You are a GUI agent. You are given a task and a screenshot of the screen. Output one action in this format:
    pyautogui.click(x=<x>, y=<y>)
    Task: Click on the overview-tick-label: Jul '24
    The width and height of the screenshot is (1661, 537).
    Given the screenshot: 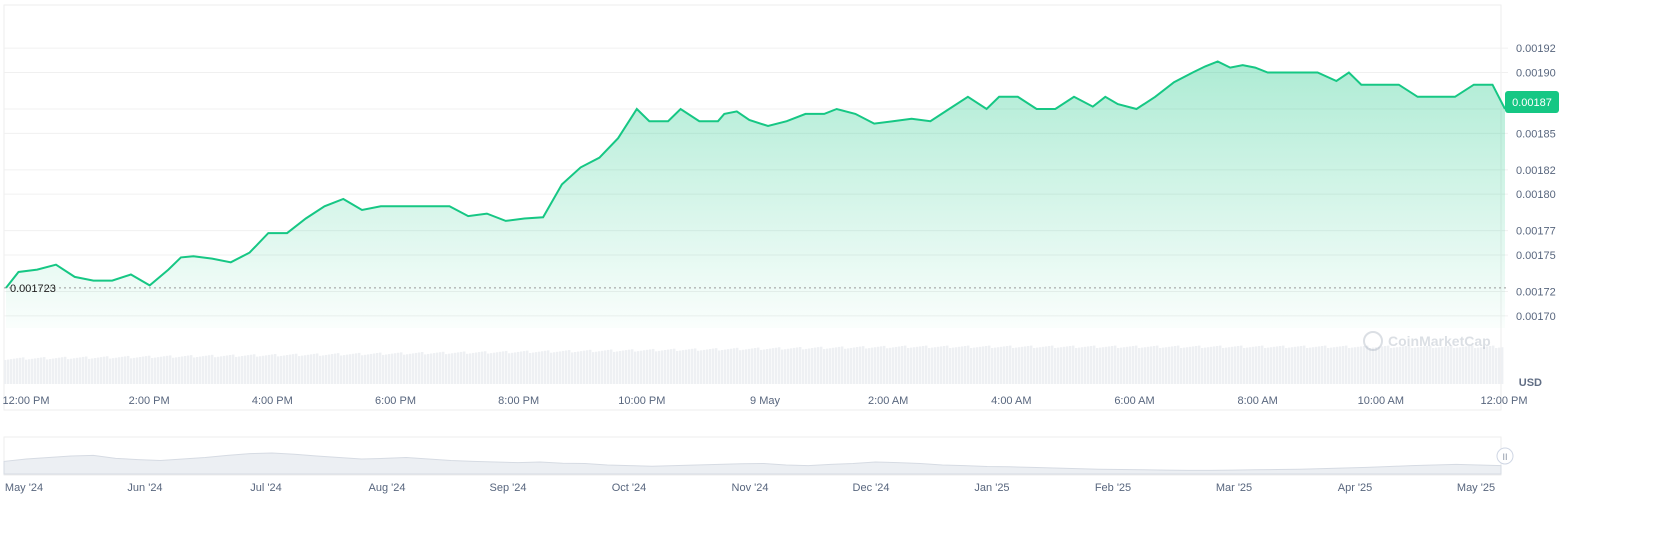 What is the action you would take?
    pyautogui.click(x=265, y=488)
    